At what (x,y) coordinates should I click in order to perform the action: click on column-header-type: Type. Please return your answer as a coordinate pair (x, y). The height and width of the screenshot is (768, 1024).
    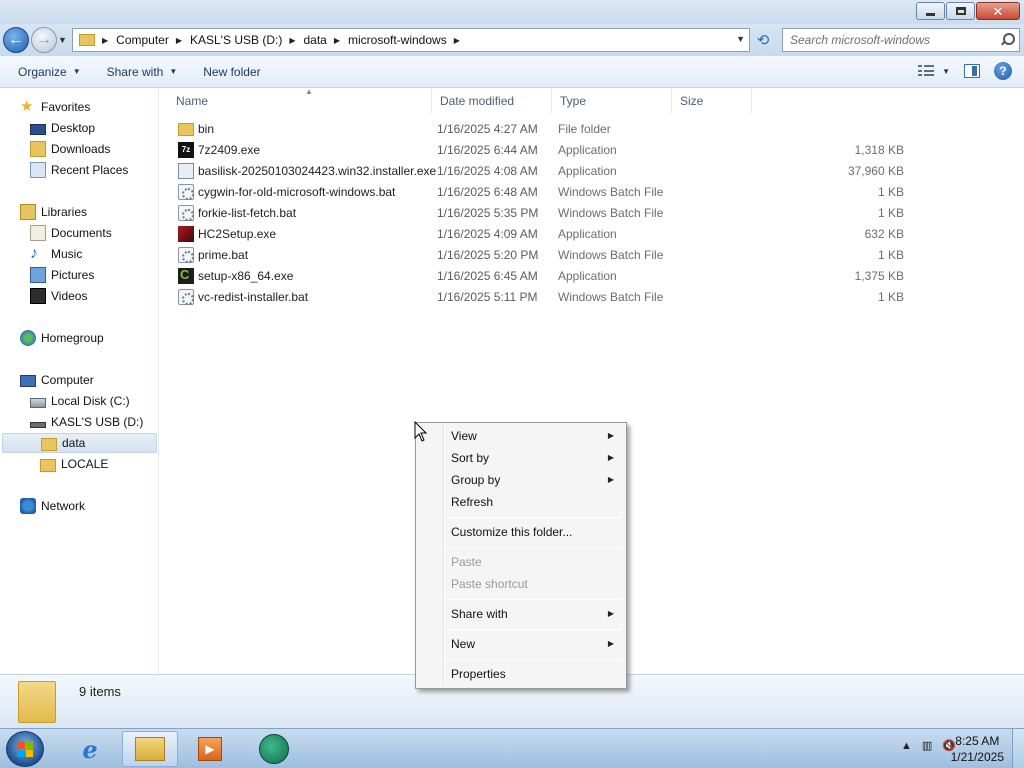
    Looking at the image, I should click on (612, 100).